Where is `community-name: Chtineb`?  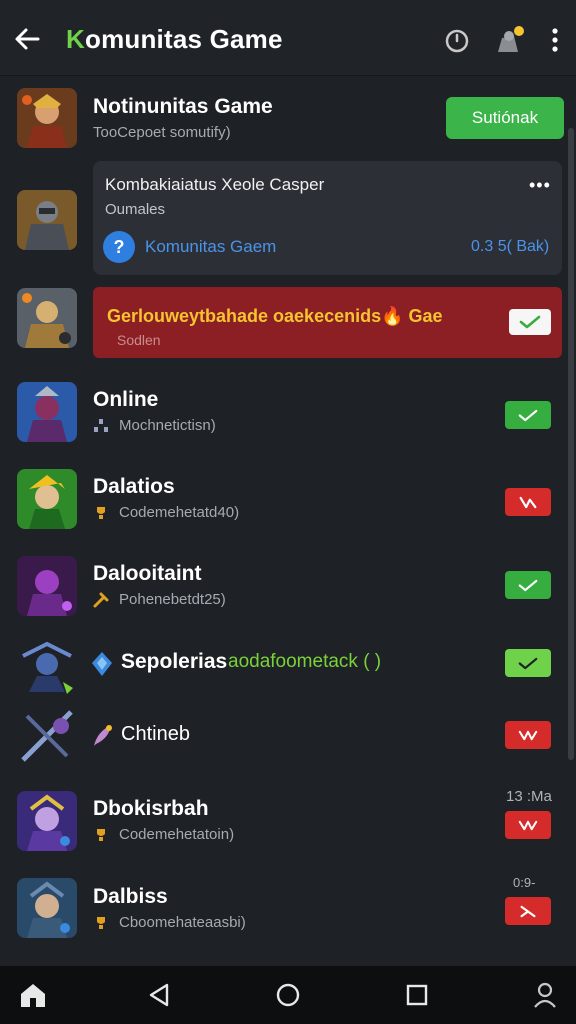
community-name: Chtineb is located at coordinates (155, 734).